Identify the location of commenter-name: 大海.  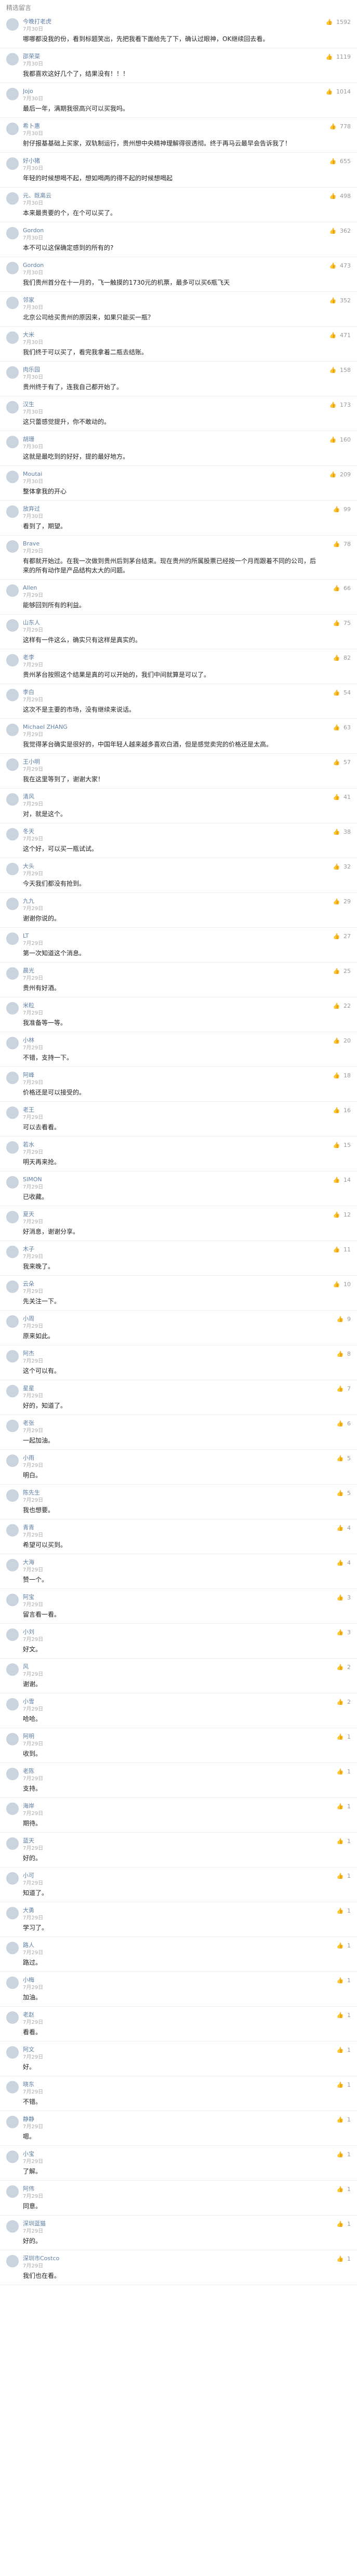
(172, 1562).